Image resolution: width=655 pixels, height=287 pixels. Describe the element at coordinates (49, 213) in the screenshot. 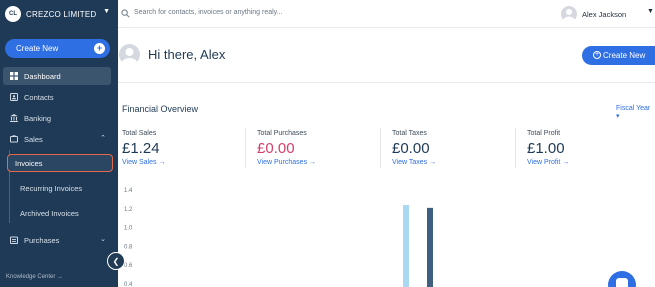

I see `sidebar-subitem-label: Archived Invoices` at that location.